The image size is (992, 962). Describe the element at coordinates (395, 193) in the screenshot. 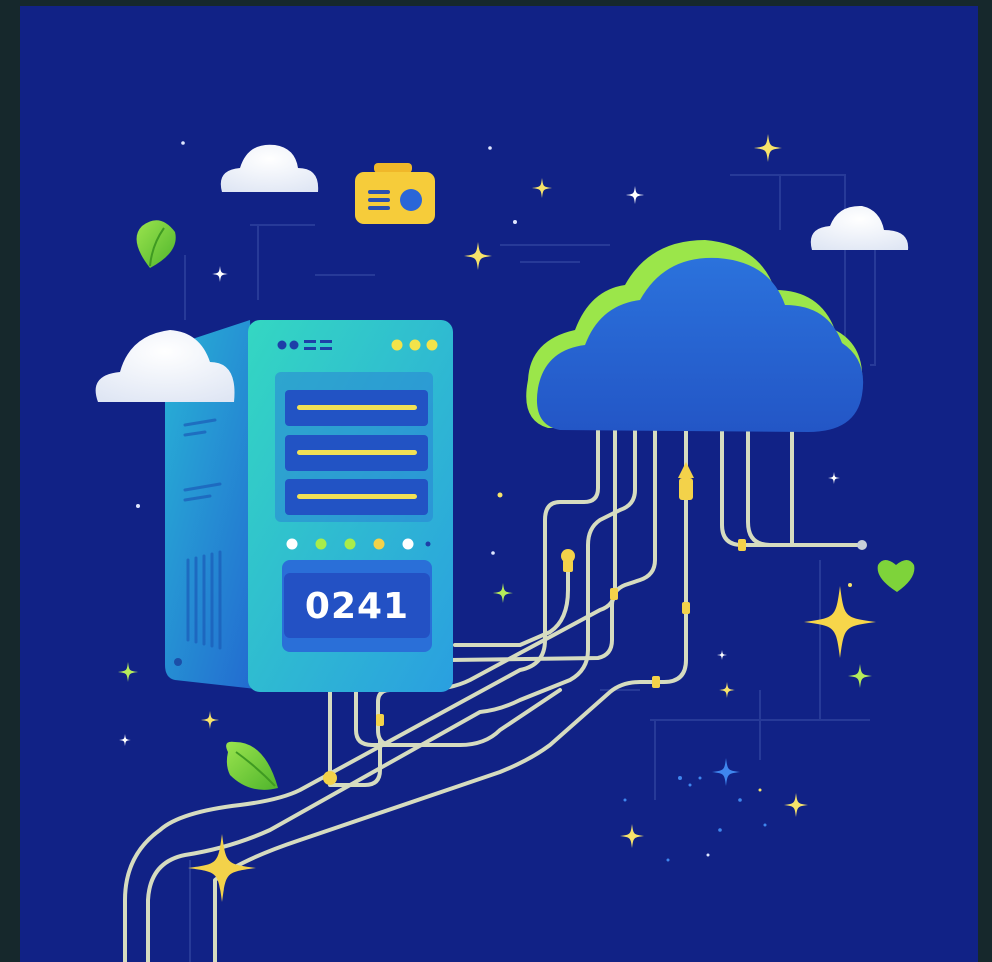

I see `id-card-icon` at that location.